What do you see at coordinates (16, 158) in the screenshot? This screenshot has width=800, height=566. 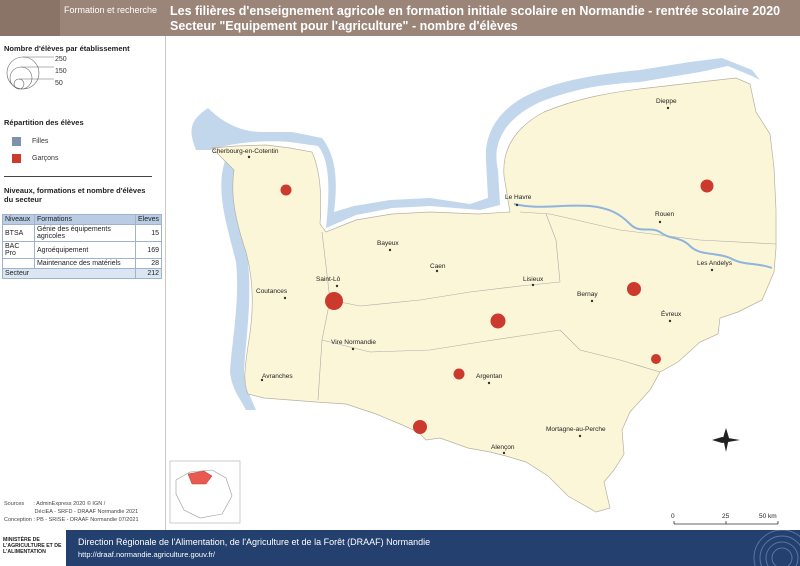 I see `garcons-swatch` at bounding box center [16, 158].